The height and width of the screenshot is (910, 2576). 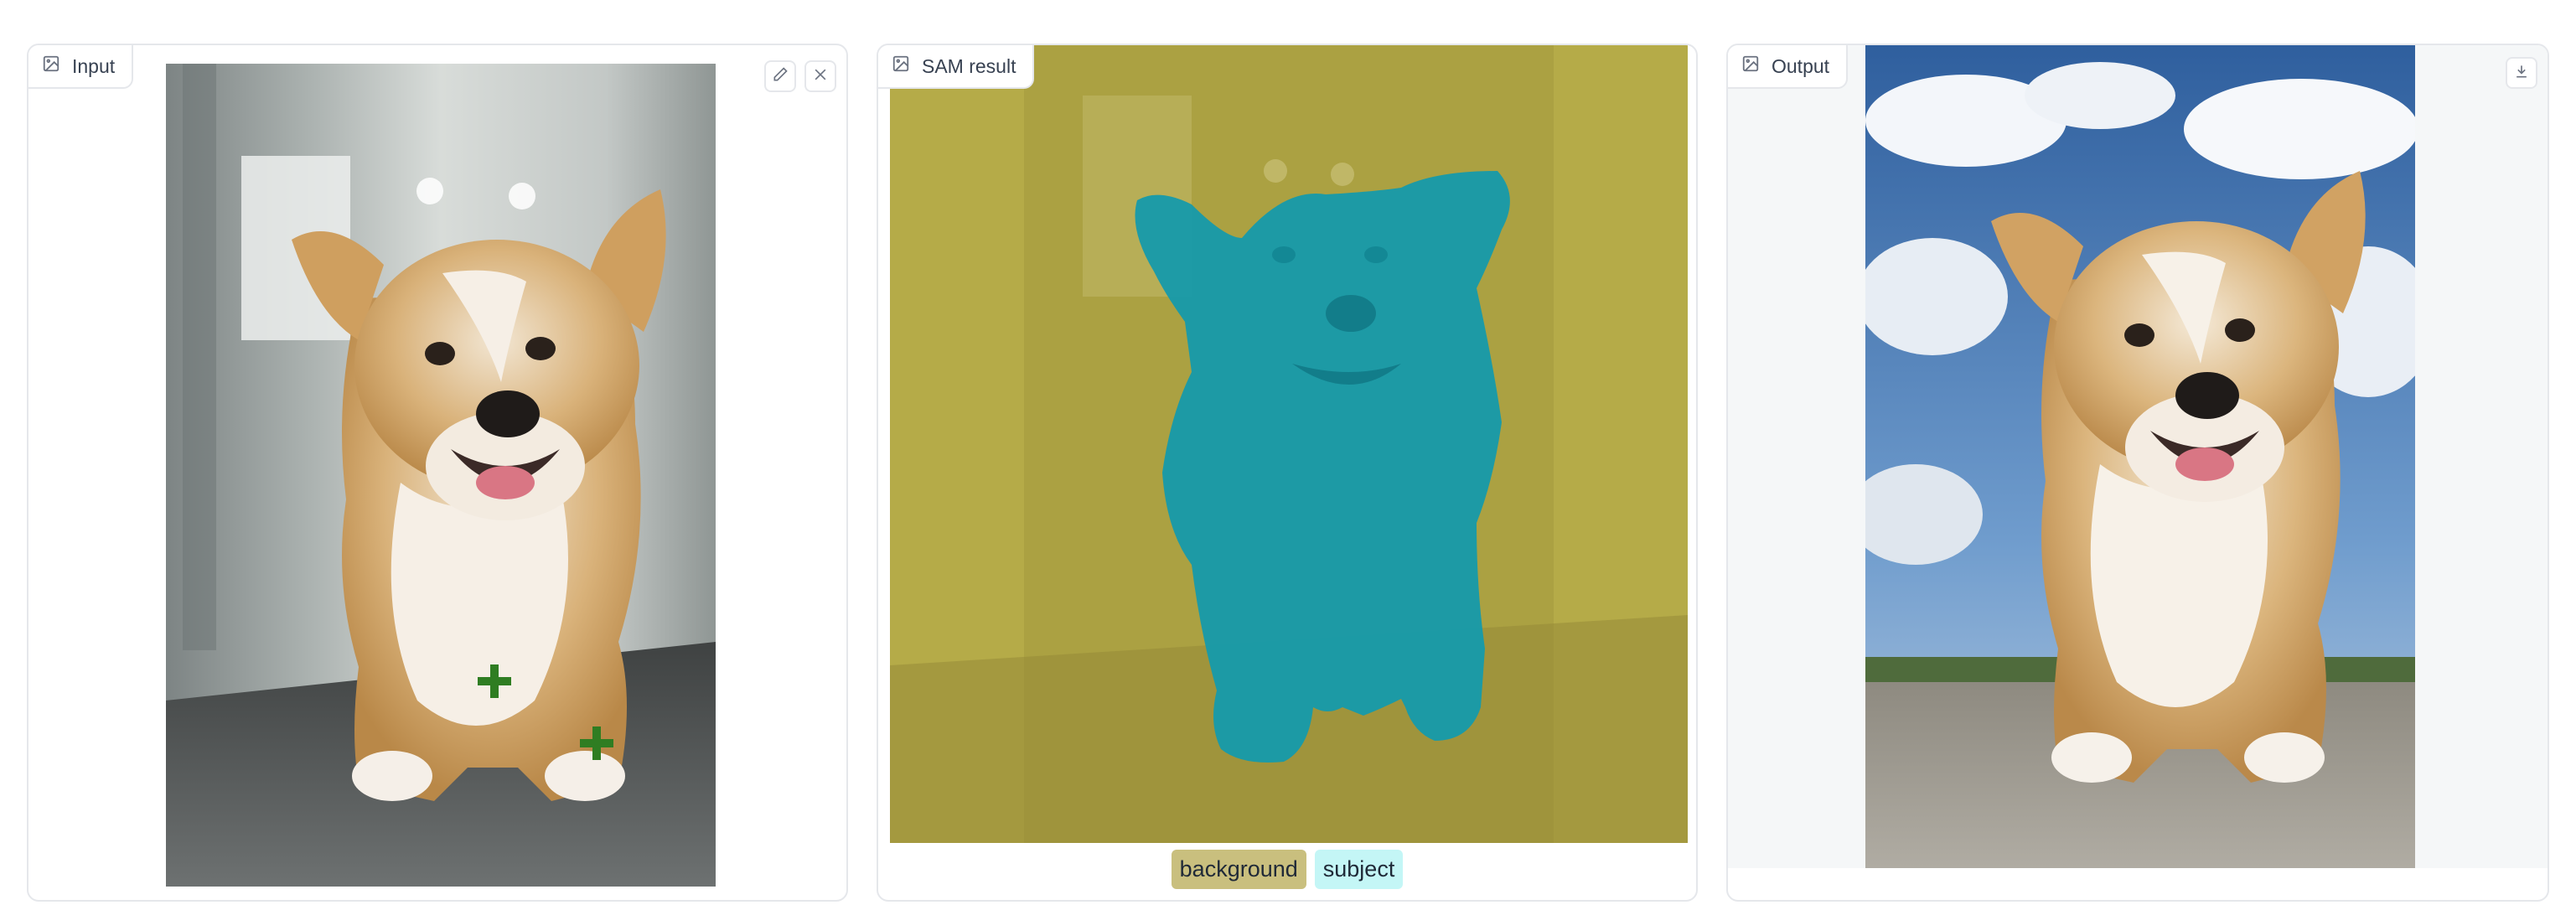 I want to click on output-label: Output, so click(x=1788, y=67).